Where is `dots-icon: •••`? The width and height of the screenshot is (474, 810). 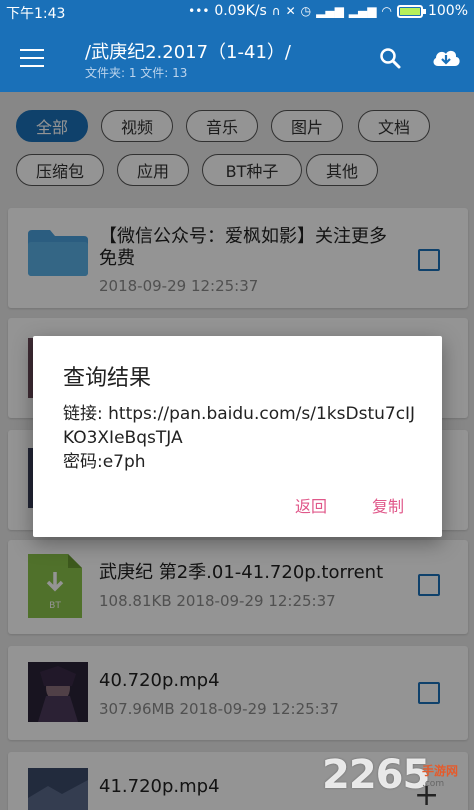 dots-icon: ••• is located at coordinates (199, 11).